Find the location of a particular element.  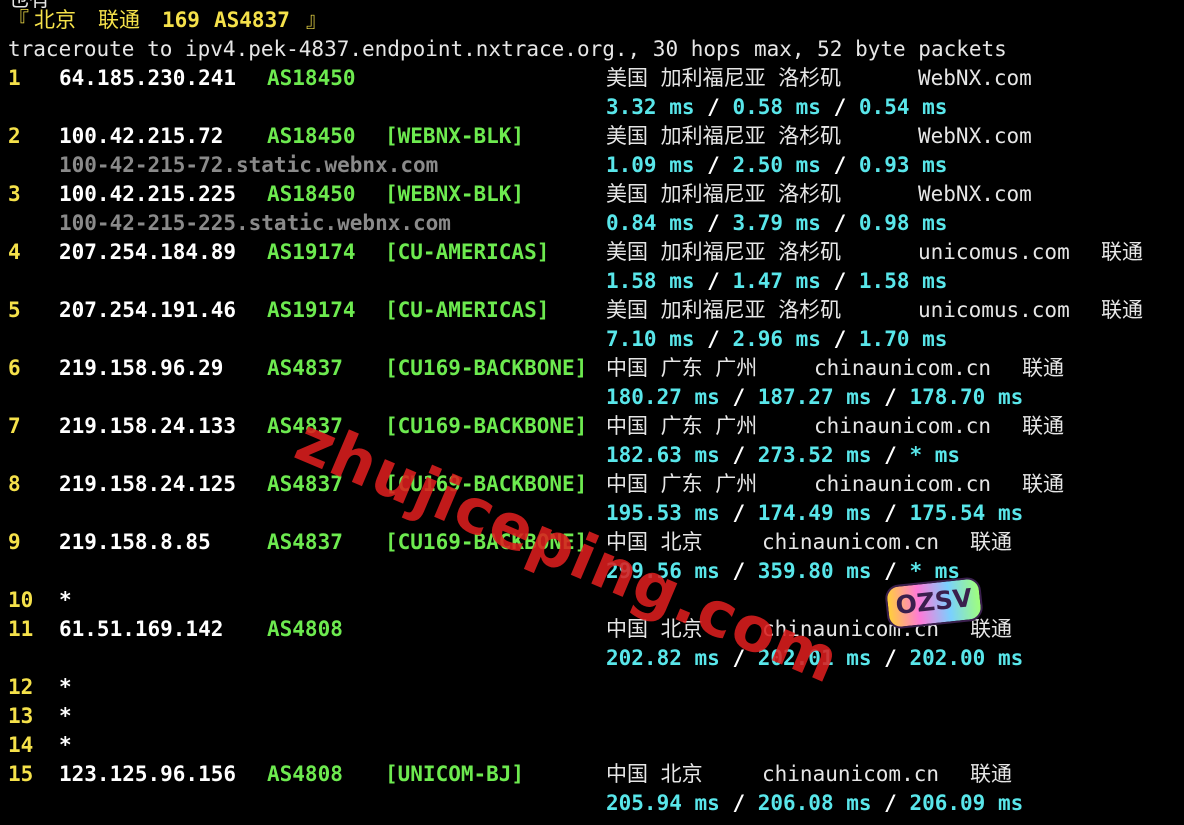

hop-rtt-value: 1.70 ms is located at coordinates (903, 339).